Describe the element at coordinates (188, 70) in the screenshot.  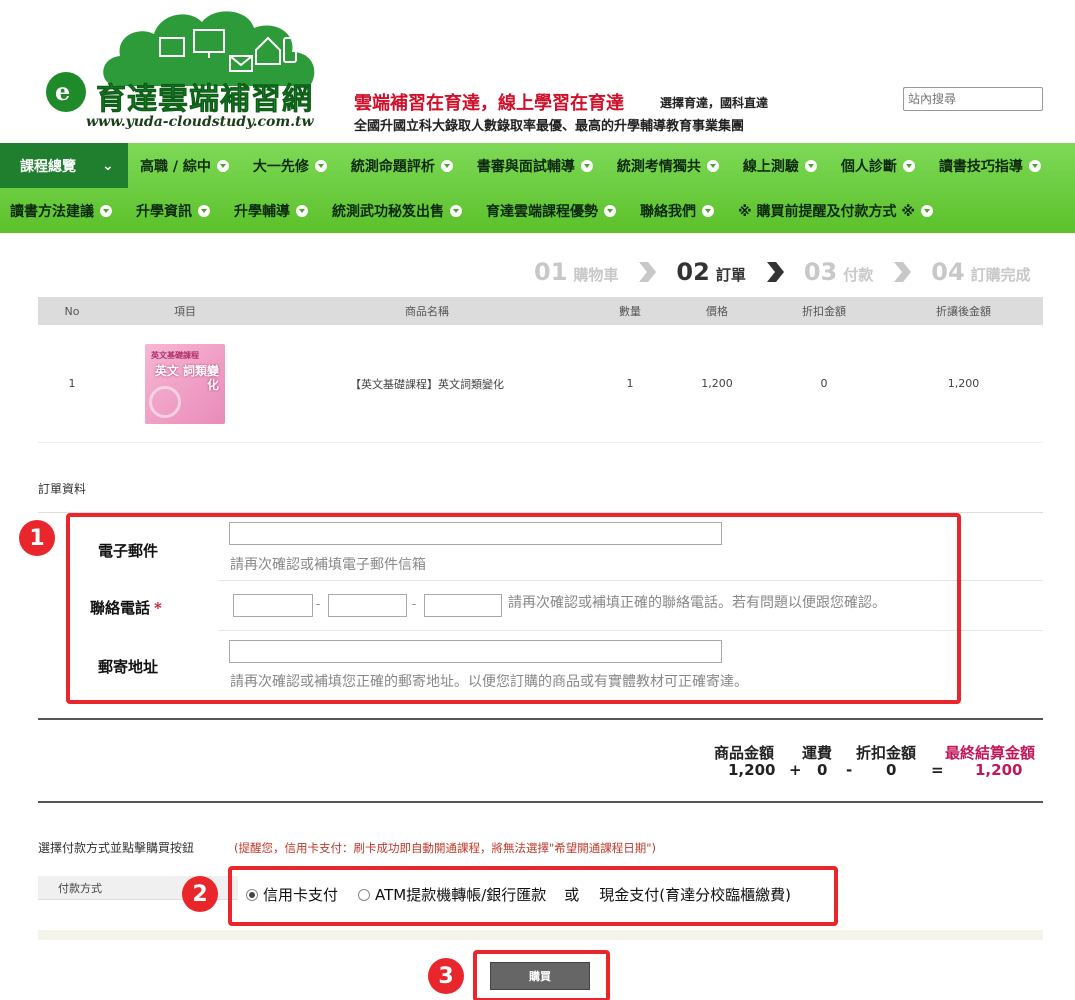
I see `site-logo: e 育達雲端補習網 www.yuda-cloudstudy.com.tw` at that location.